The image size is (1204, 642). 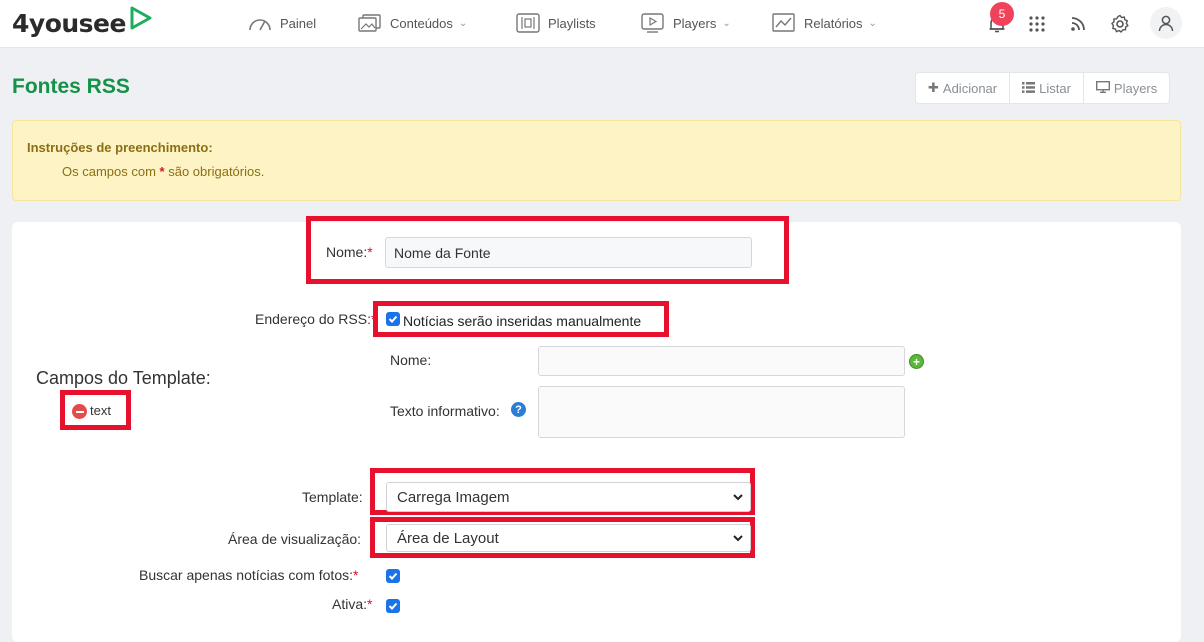 I want to click on nav-painel: Painel, so click(x=282, y=23).